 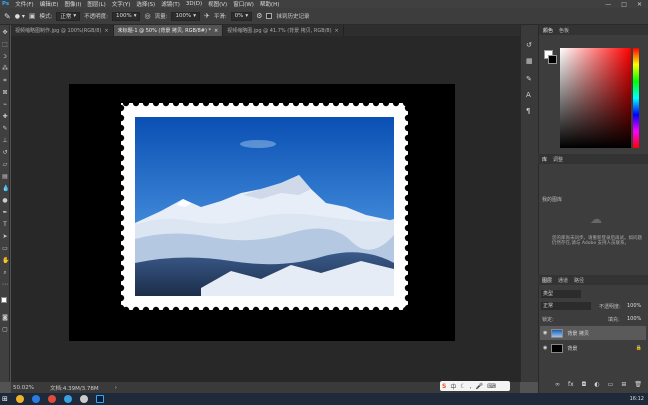 I want to click on quick-mask-icon: ◙, so click(x=5, y=318).